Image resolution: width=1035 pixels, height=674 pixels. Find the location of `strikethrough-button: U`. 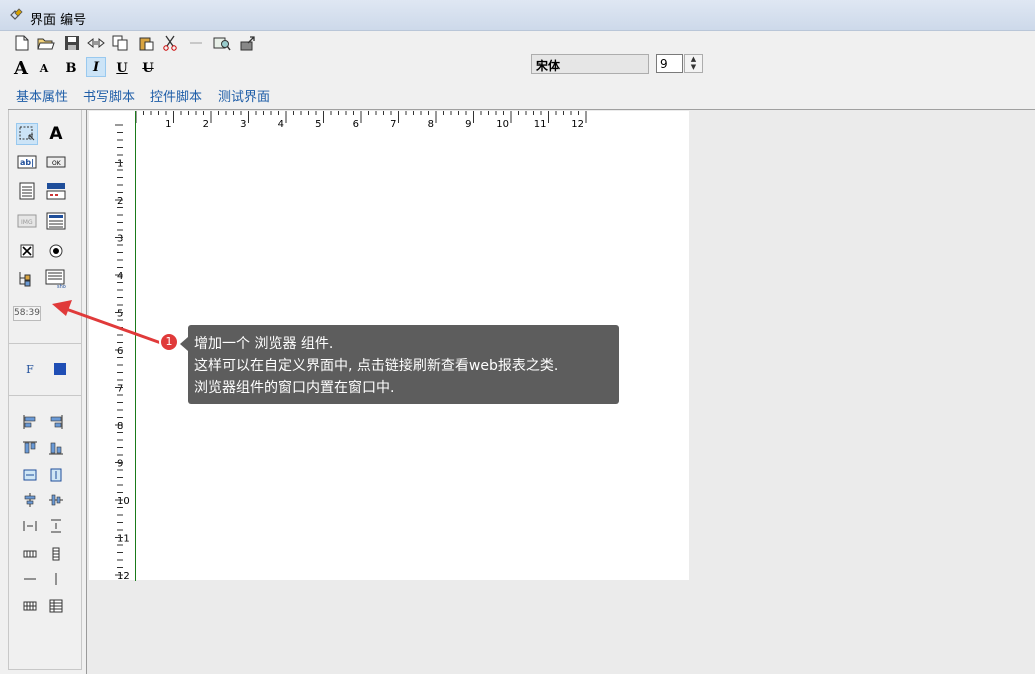

strikethrough-button: U is located at coordinates (148, 68).